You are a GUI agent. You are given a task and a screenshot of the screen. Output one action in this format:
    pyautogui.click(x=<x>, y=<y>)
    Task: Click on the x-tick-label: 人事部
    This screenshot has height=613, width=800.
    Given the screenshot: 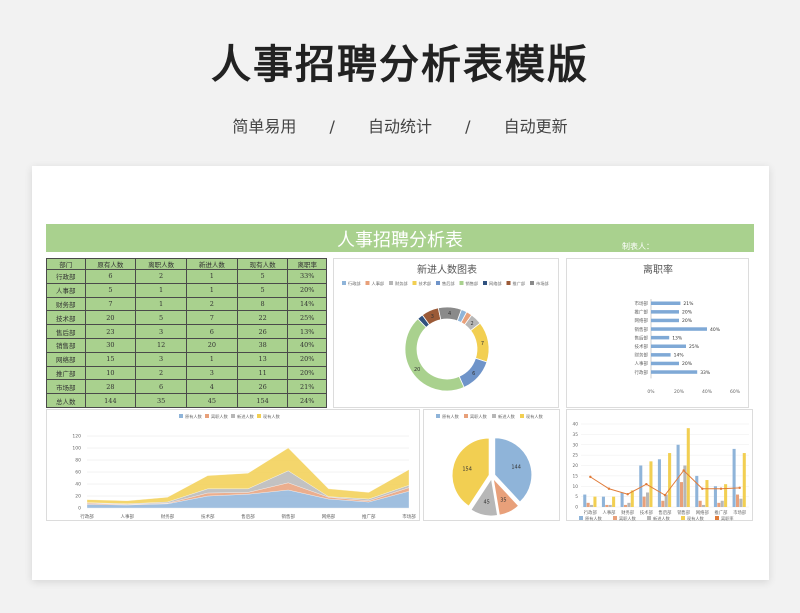 What is the action you would take?
    pyautogui.click(x=610, y=512)
    